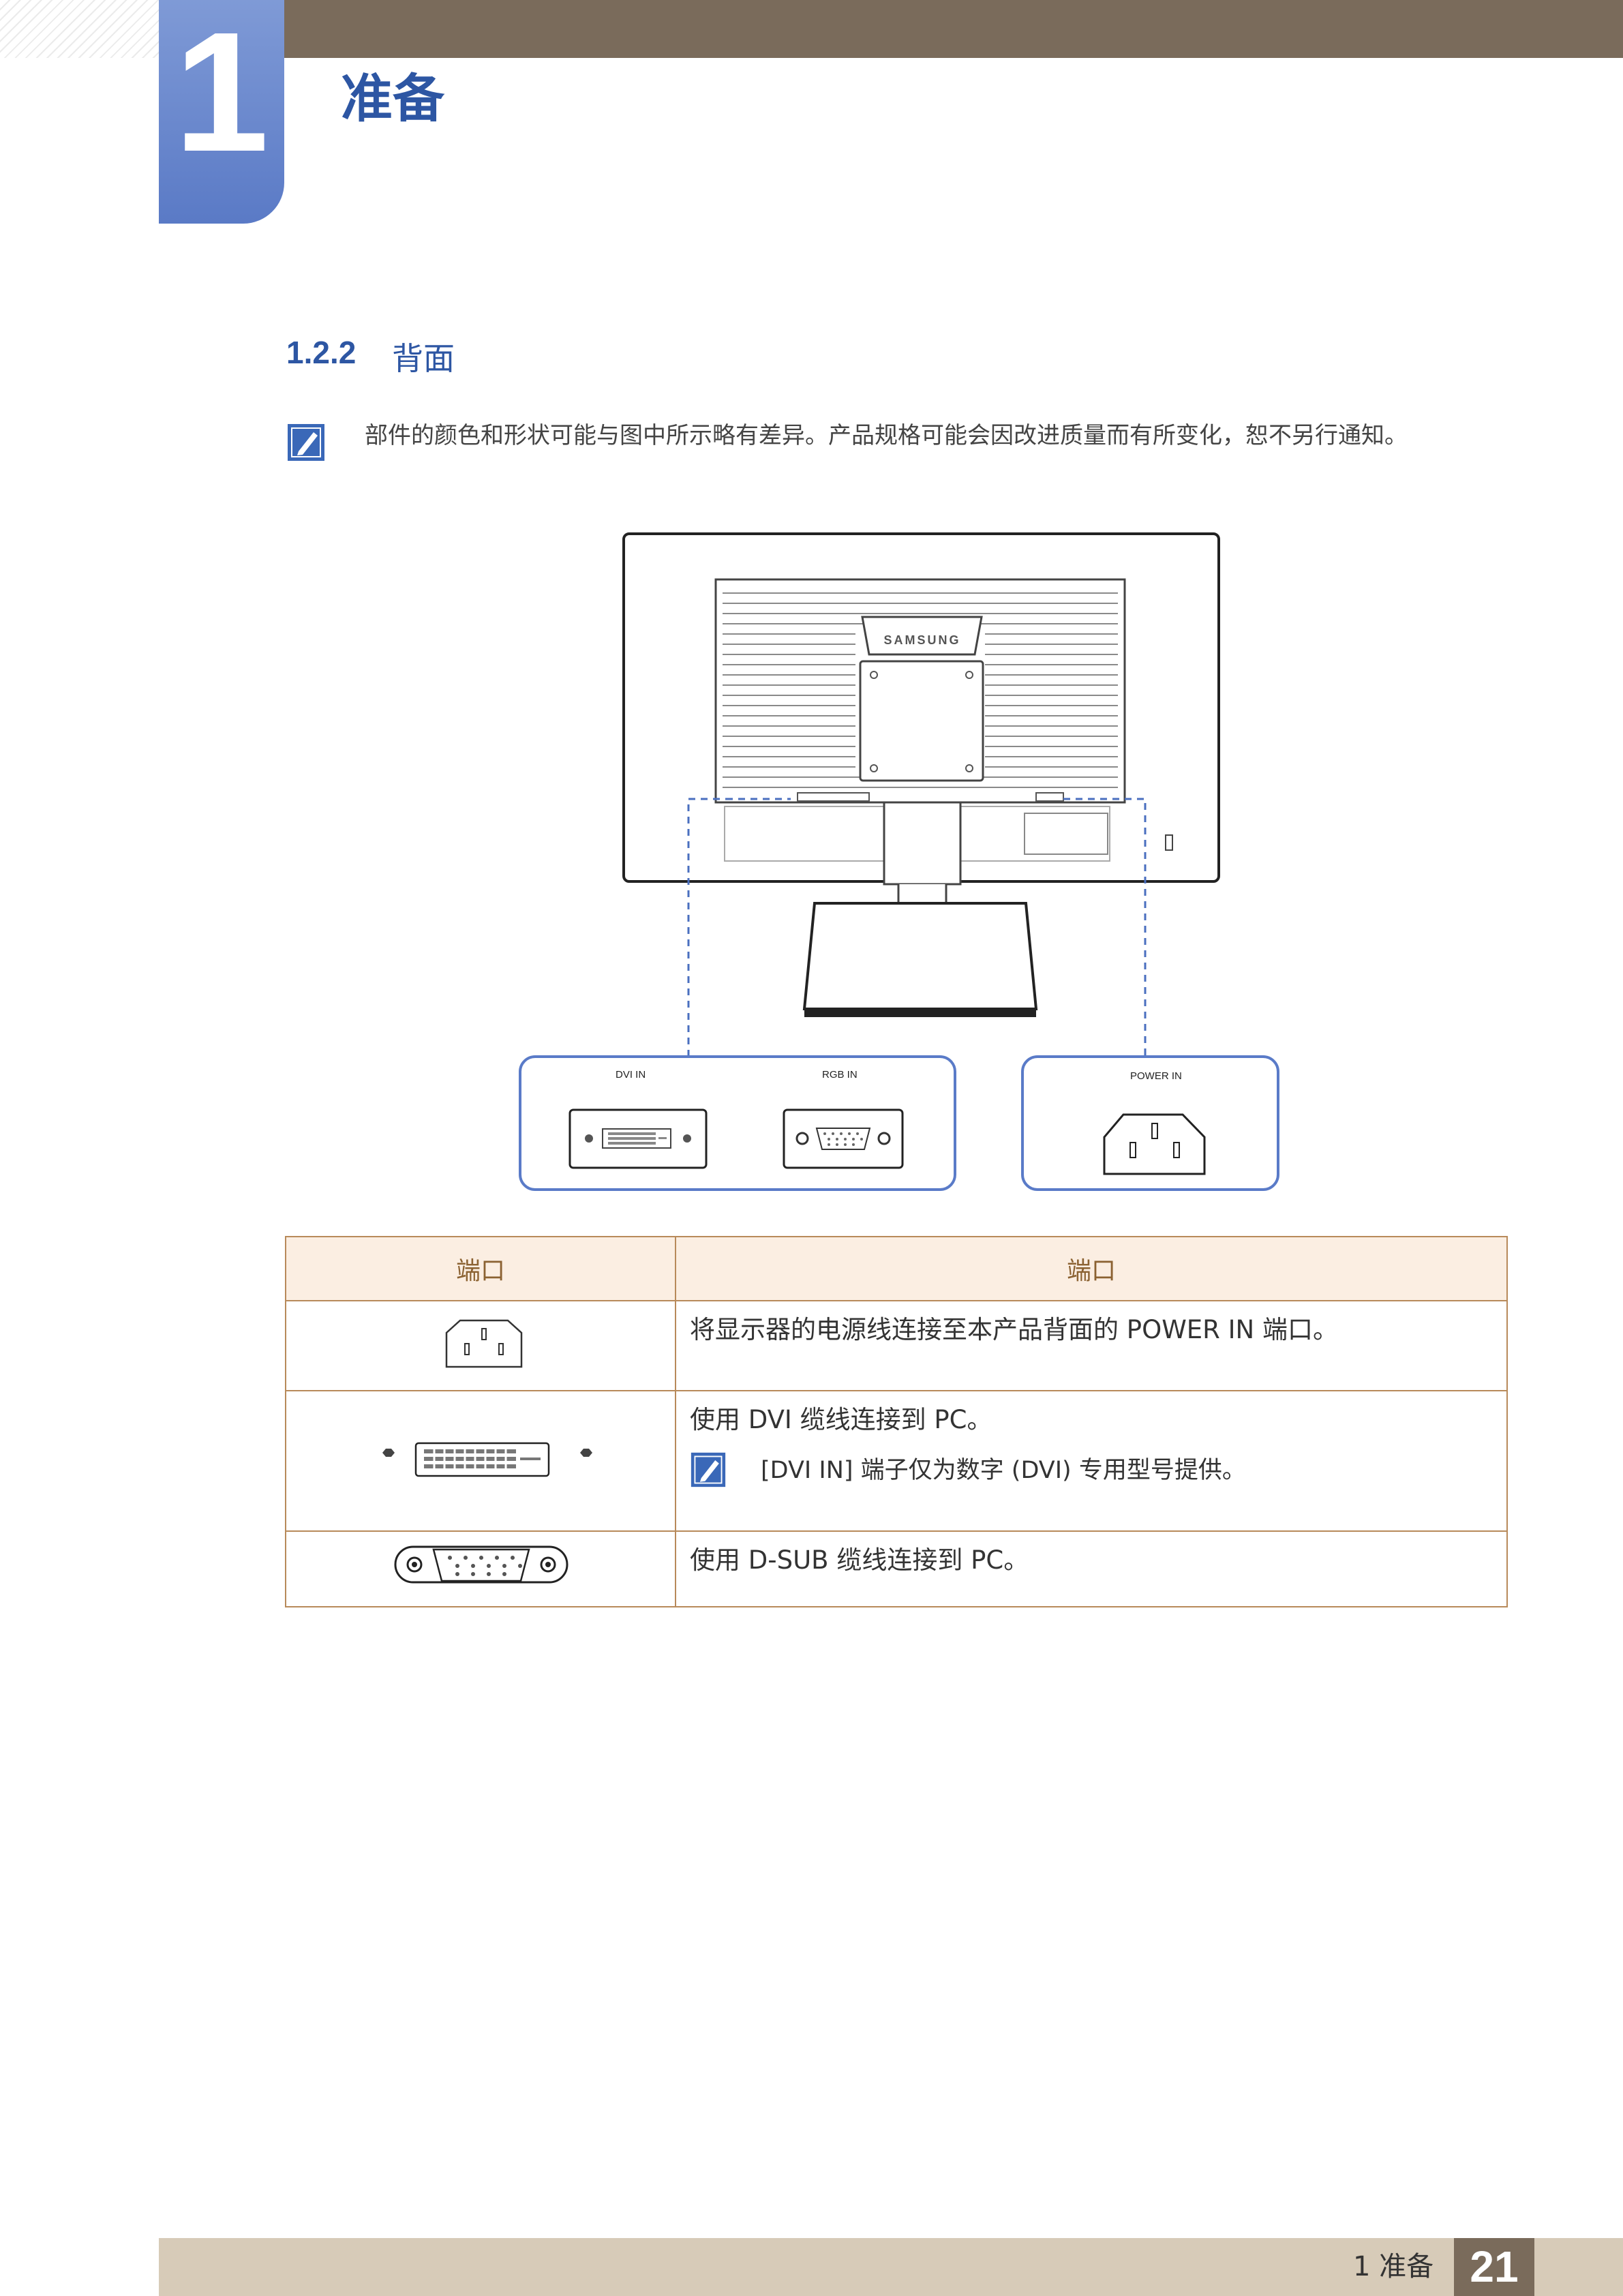  What do you see at coordinates (484, 1343) in the screenshot?
I see `power-connector-icon` at bounding box center [484, 1343].